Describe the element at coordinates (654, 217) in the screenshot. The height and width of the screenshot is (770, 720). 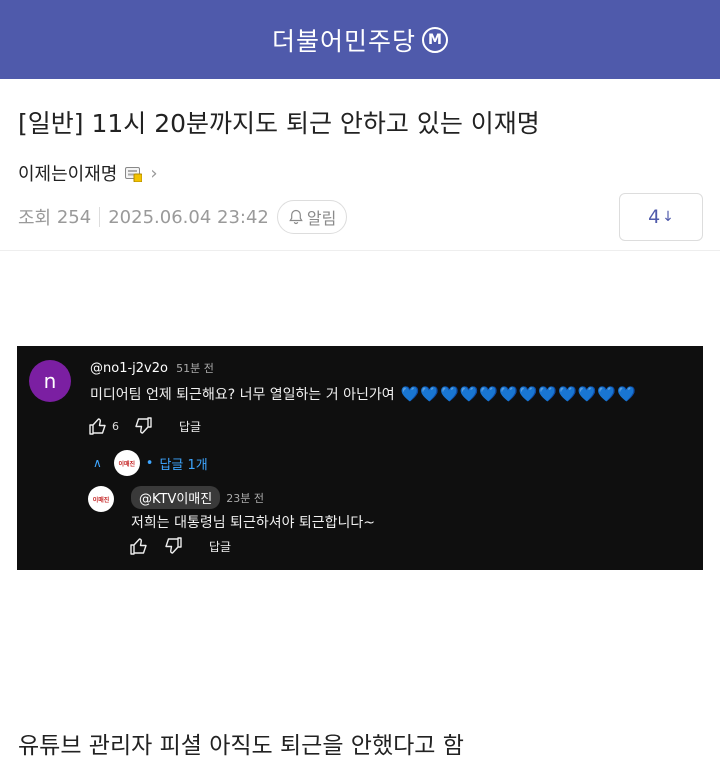
I see `comment-count: 4` at that location.